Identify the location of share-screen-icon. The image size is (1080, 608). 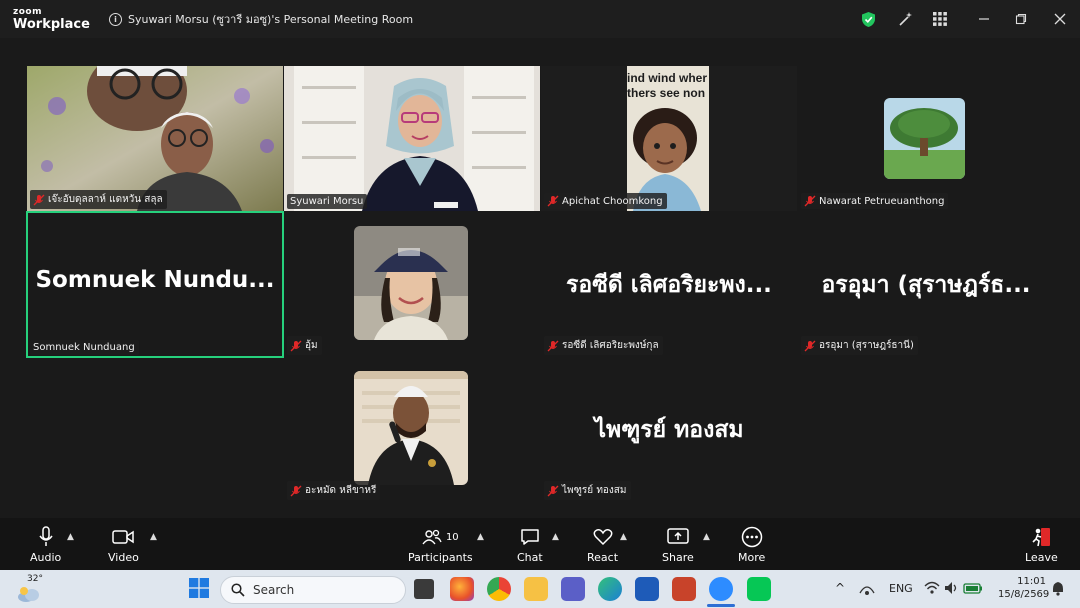
(678, 537).